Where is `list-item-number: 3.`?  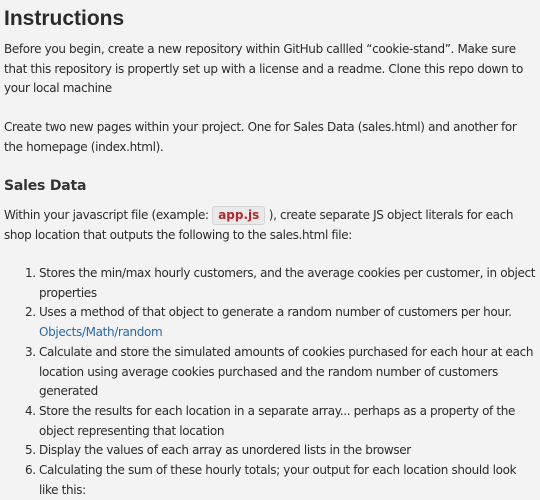
list-item-number: 3. is located at coordinates (30, 351).